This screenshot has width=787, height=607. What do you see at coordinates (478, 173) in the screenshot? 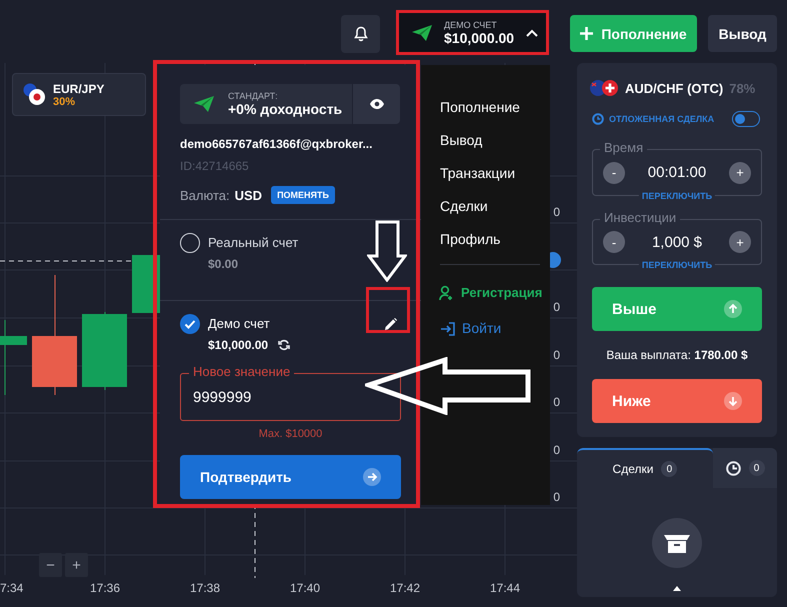
I see `menu-item: Транзакции` at bounding box center [478, 173].